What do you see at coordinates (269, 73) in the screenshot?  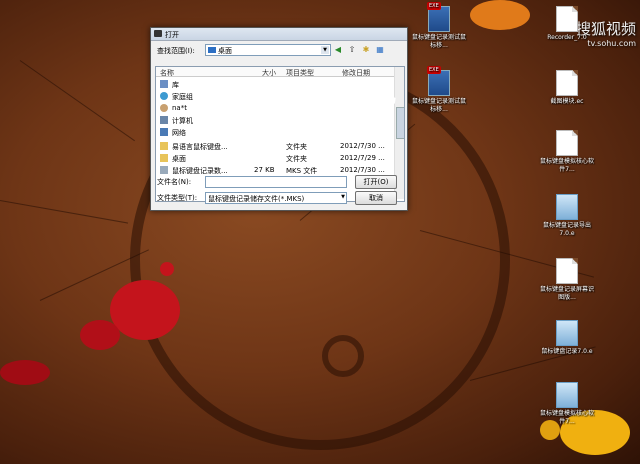 I see `column-size: 大小` at bounding box center [269, 73].